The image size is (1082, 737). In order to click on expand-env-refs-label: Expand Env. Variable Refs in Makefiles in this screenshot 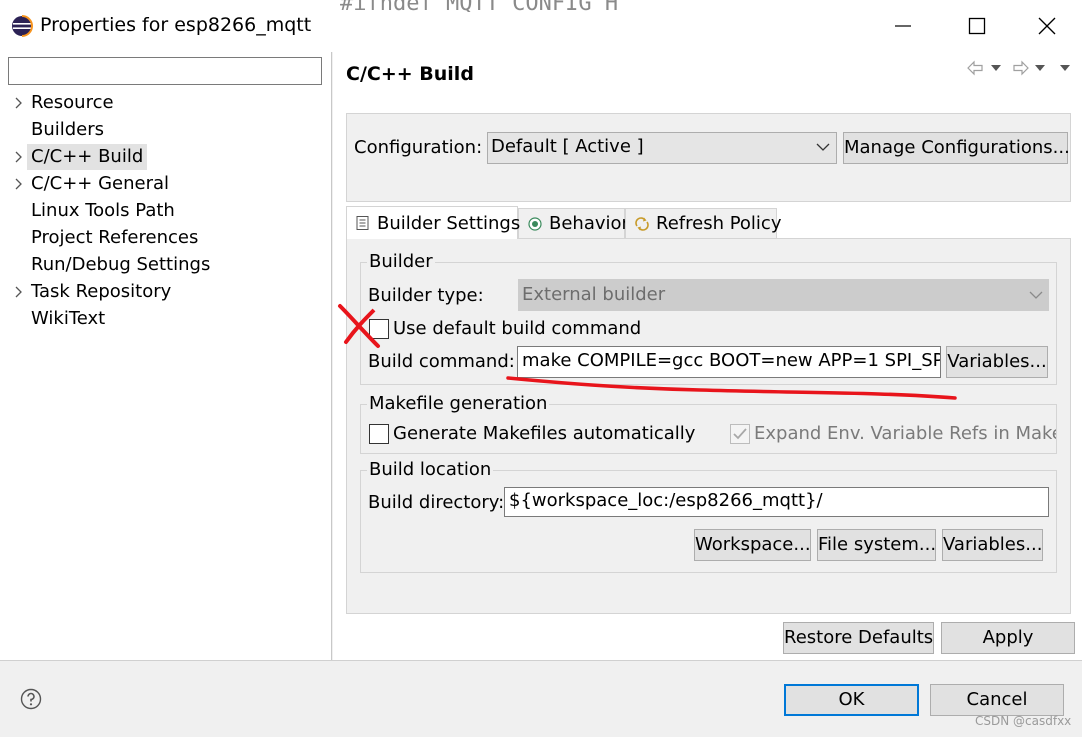, I will do `click(905, 433)`.